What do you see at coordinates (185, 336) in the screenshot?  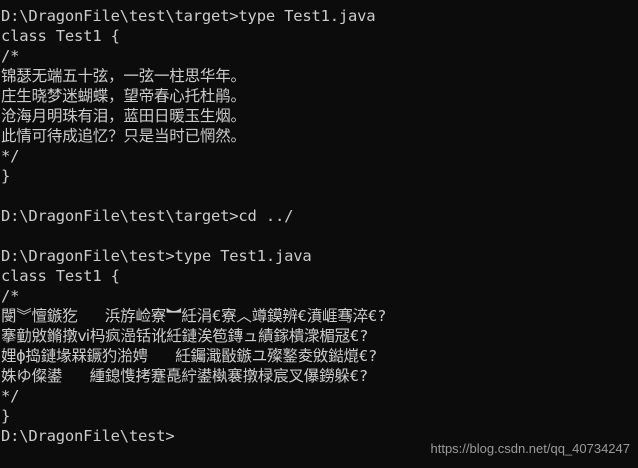 I see `console-line: 搴勭敓鏅撴ⅵ杩疯澏铦讹紝鏈涘笣鏄ュ績鎵樻潨楣冦€?` at bounding box center [185, 336].